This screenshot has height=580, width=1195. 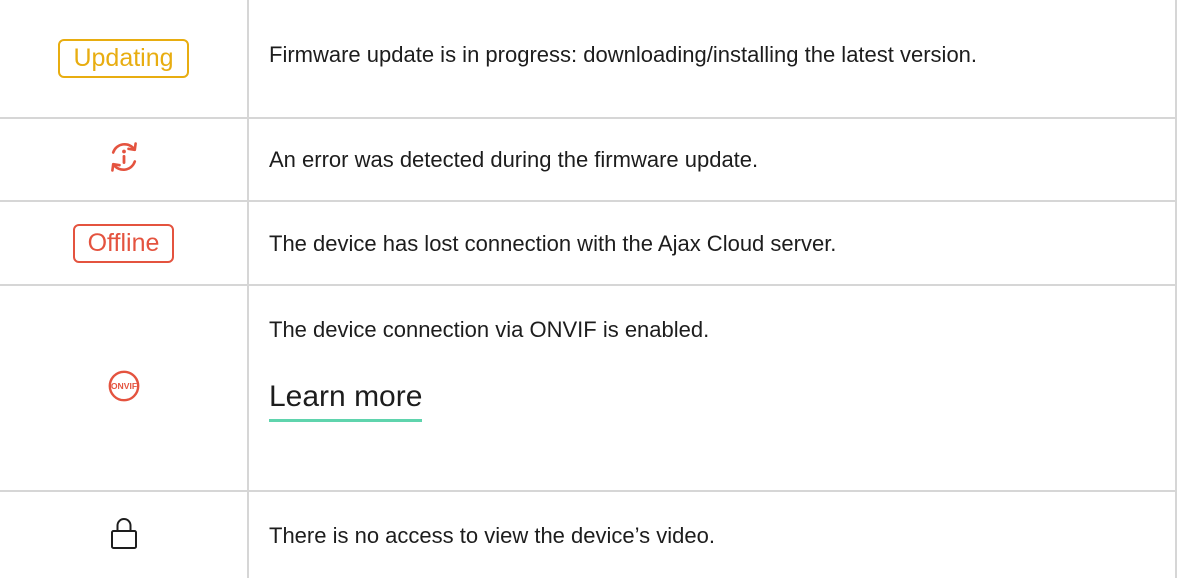 I want to click on updating-badge: Updating, so click(x=123, y=58).